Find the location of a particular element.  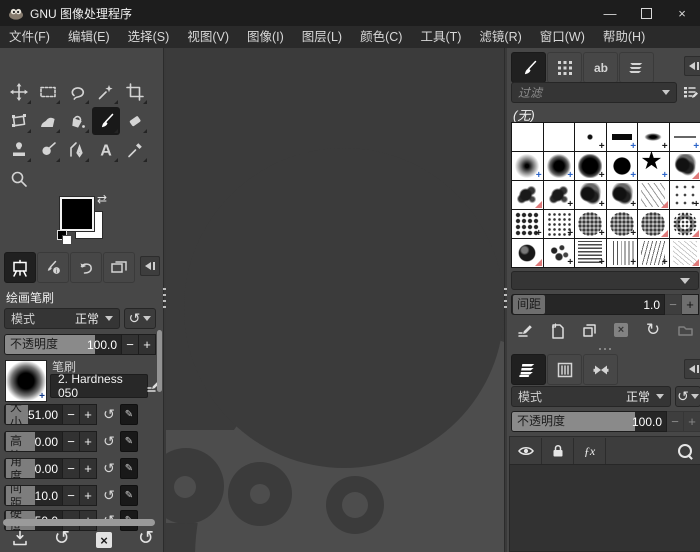

tab-device-status: i is located at coordinates (53, 267).